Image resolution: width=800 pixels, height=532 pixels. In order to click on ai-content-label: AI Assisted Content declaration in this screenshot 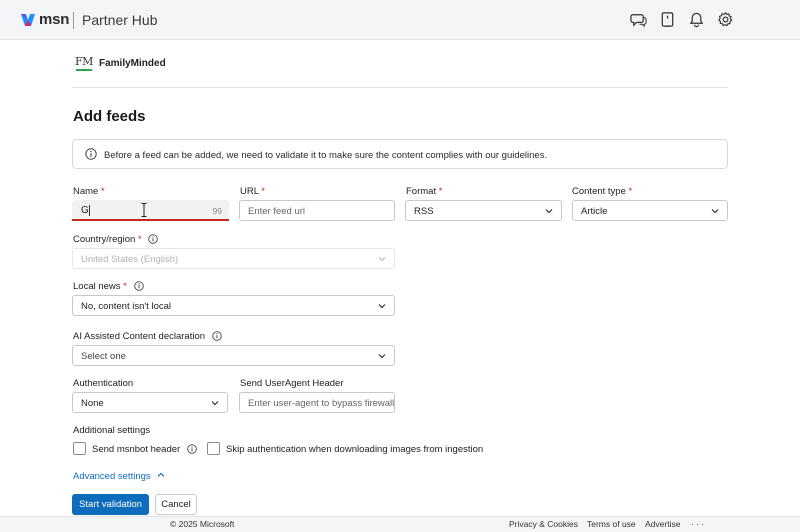, I will do `click(147, 336)`.